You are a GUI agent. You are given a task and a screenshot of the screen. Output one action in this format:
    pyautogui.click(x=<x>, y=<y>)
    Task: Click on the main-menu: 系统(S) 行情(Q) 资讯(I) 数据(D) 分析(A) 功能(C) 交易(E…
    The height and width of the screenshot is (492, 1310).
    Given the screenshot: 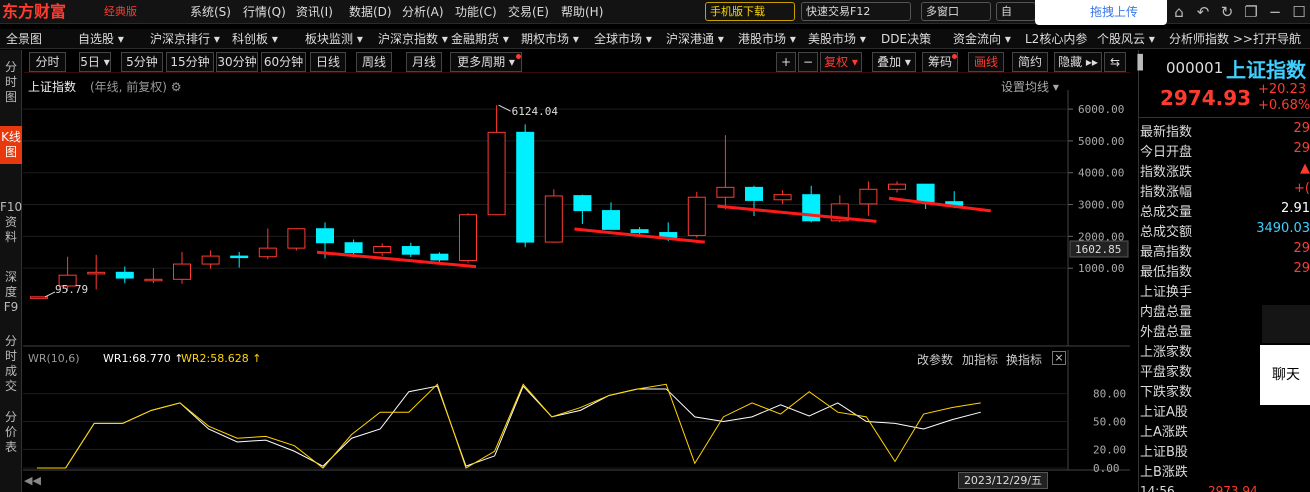 What is the action you would take?
    pyautogui.click(x=402, y=12)
    